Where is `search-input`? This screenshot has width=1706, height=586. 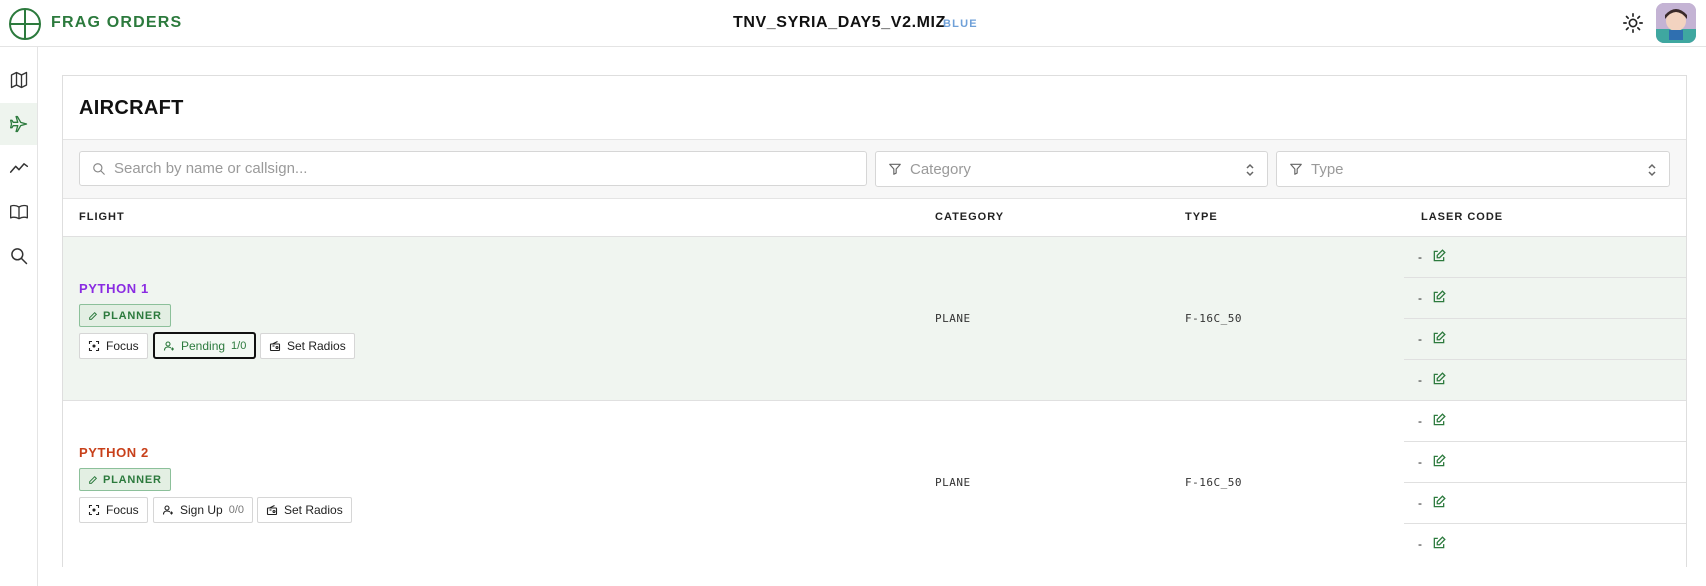
search-input is located at coordinates (484, 168).